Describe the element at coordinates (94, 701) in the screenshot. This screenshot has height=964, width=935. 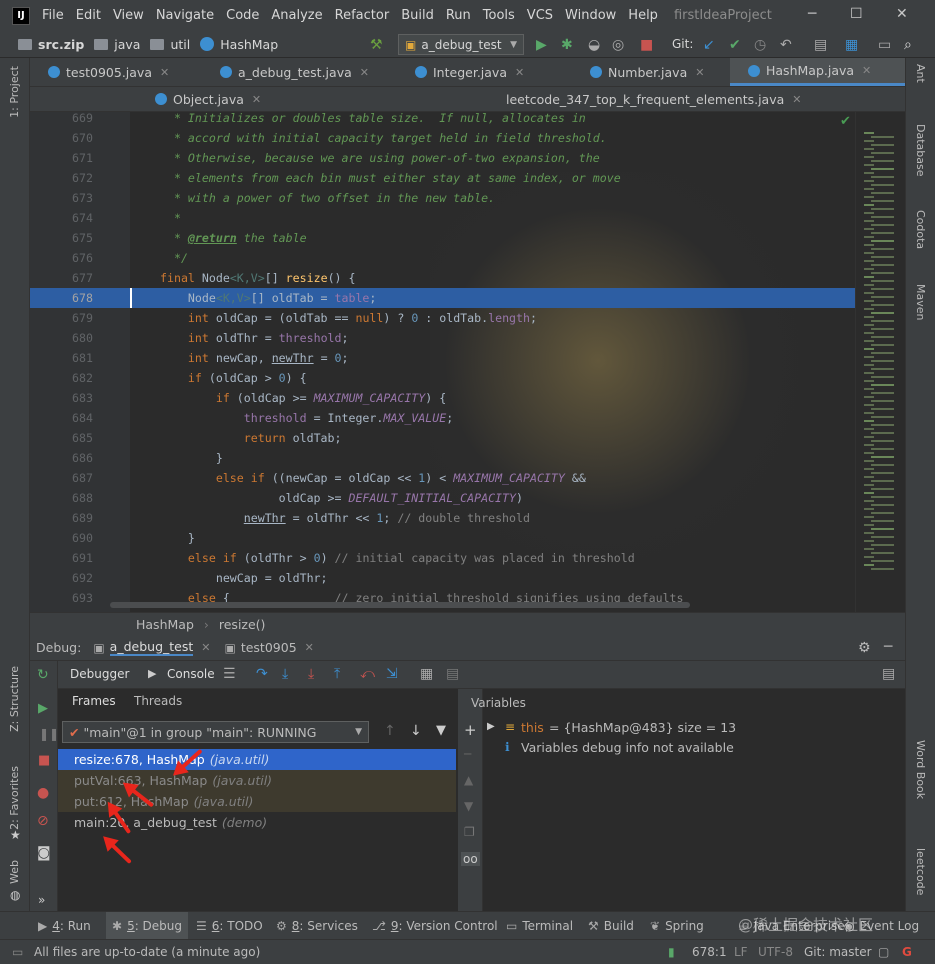
I see `tab-frames: Frames` at that location.